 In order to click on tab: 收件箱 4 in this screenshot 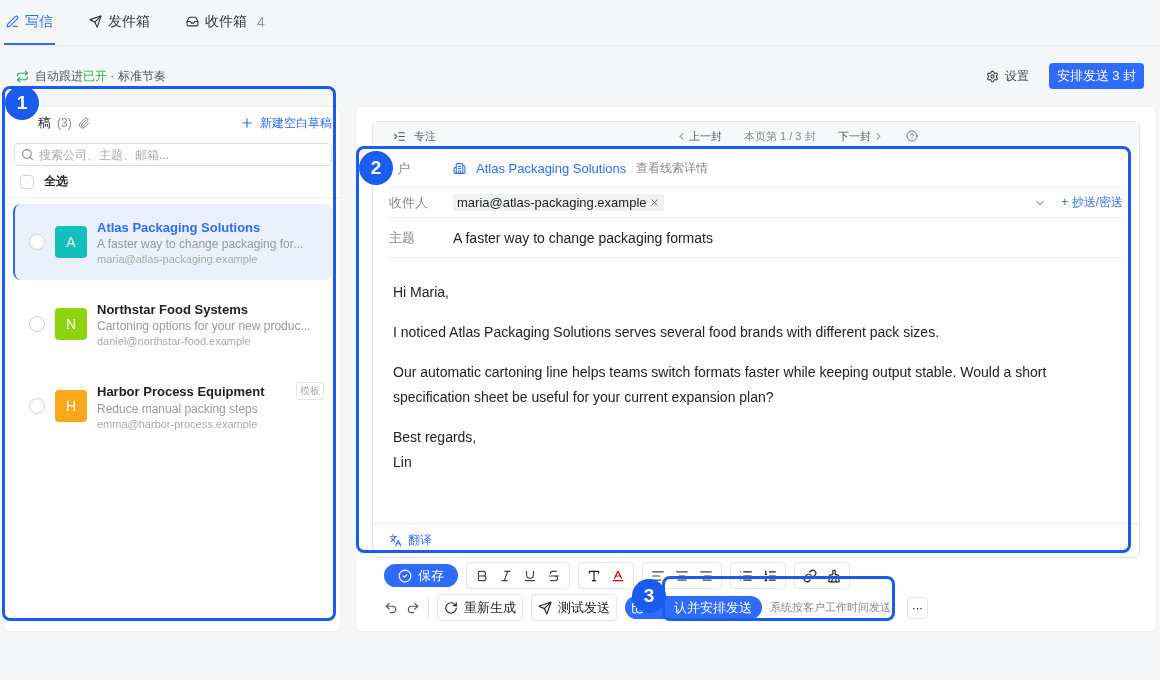, I will do `click(225, 22)`.